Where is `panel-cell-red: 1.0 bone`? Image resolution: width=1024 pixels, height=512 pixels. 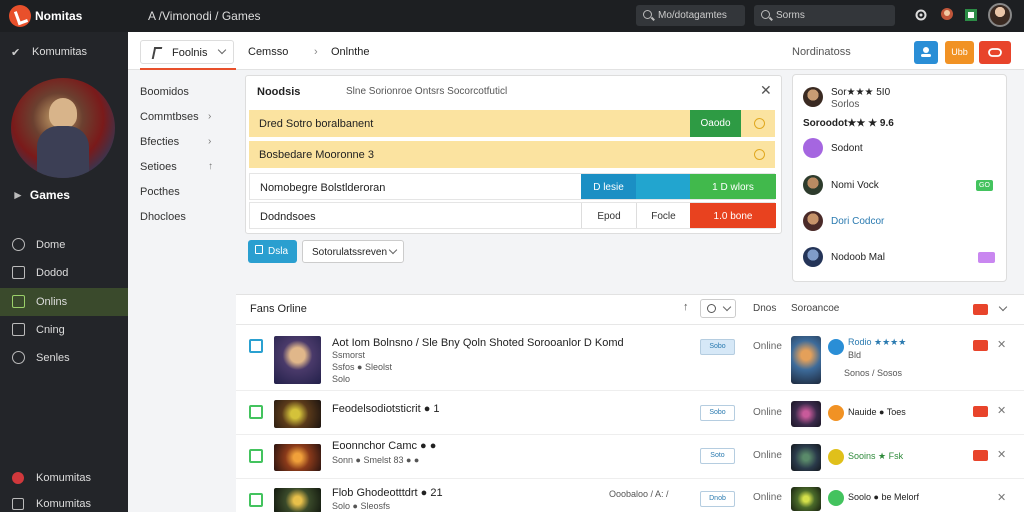 panel-cell-red: 1.0 bone is located at coordinates (733, 215).